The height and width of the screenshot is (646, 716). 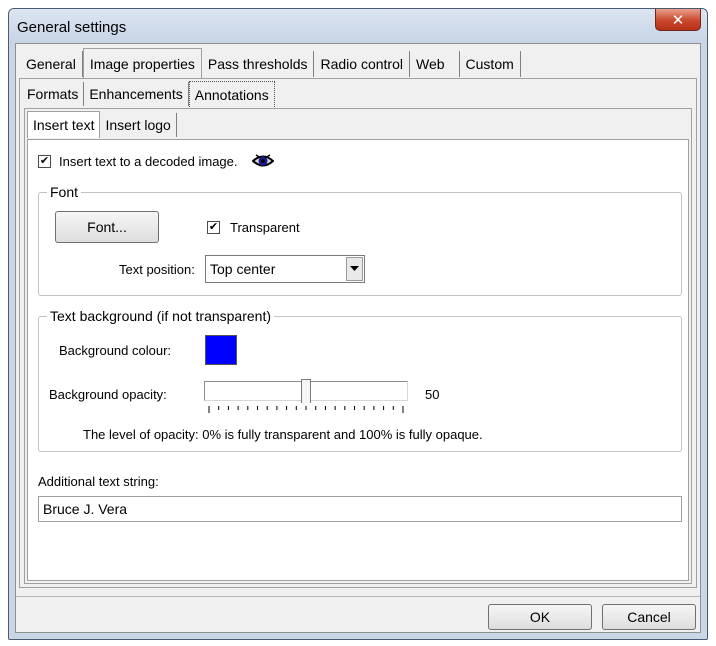 What do you see at coordinates (435, 64) in the screenshot?
I see `tab-web: Web` at bounding box center [435, 64].